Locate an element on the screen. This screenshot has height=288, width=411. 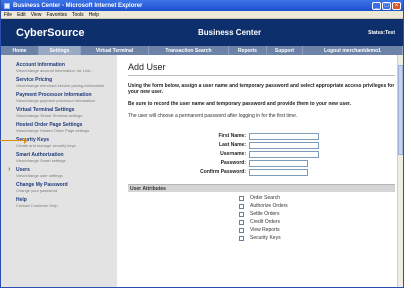
menu-edit: Edit is located at coordinates (21, 15).